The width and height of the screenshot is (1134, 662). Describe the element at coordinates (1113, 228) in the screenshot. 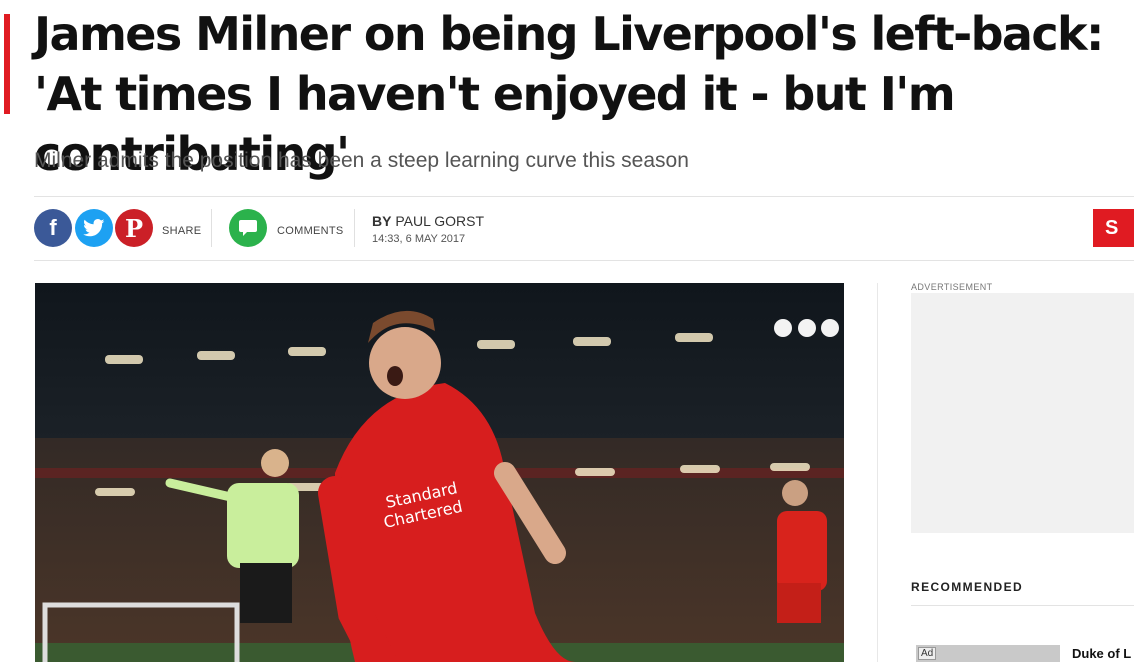

I see `subscribe-button: S` at that location.